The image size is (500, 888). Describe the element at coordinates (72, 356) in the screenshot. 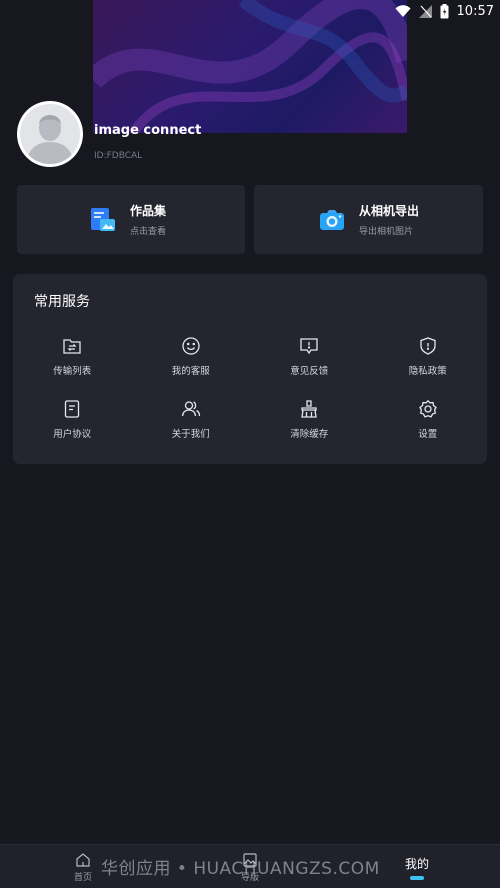

I see `service-transfer-list: 传输列表` at that location.